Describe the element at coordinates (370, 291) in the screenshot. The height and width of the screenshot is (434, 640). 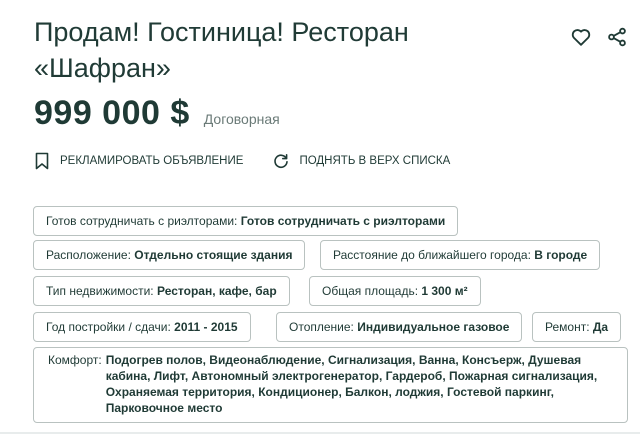
I see `param-label: Общая площадь:` at that location.